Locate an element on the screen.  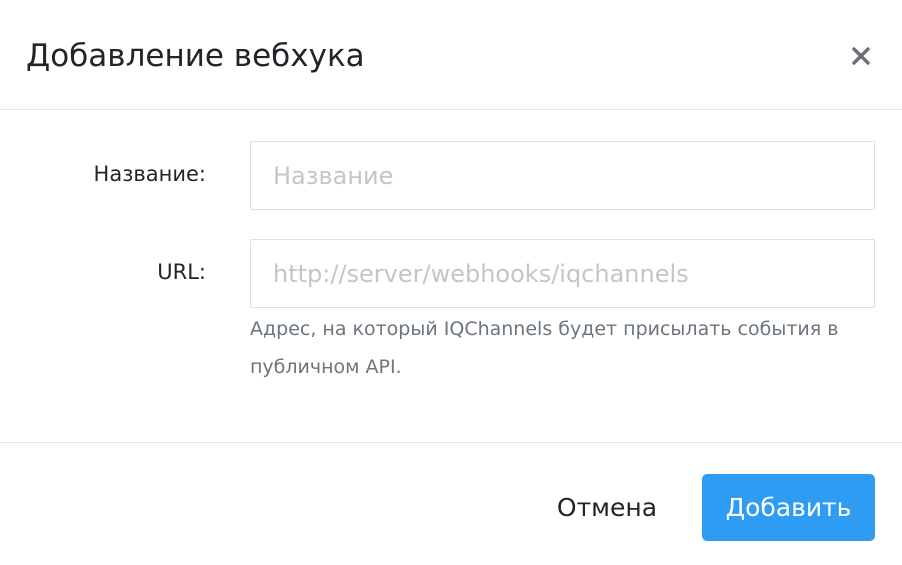
url-input is located at coordinates (562, 273).